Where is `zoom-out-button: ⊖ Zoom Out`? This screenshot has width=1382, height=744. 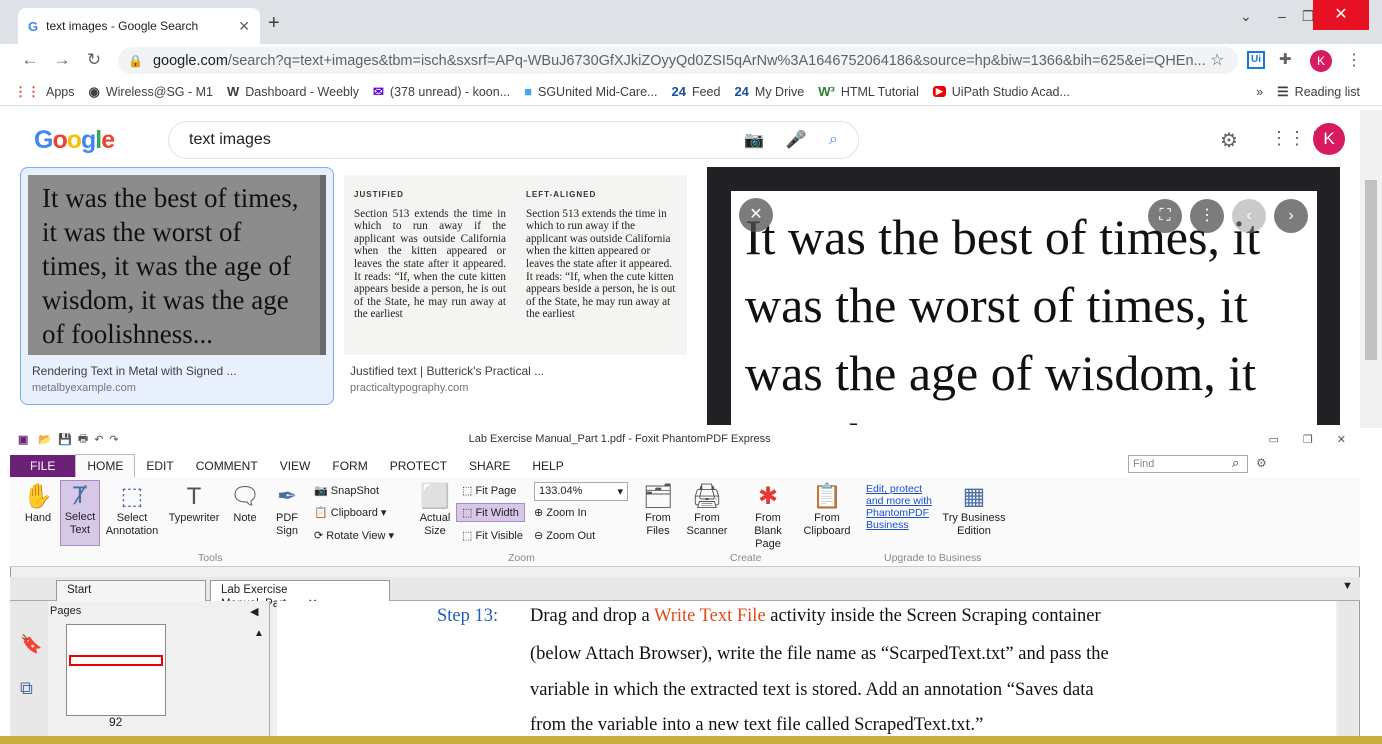 zoom-out-button: ⊖ Zoom Out is located at coordinates (564, 535).